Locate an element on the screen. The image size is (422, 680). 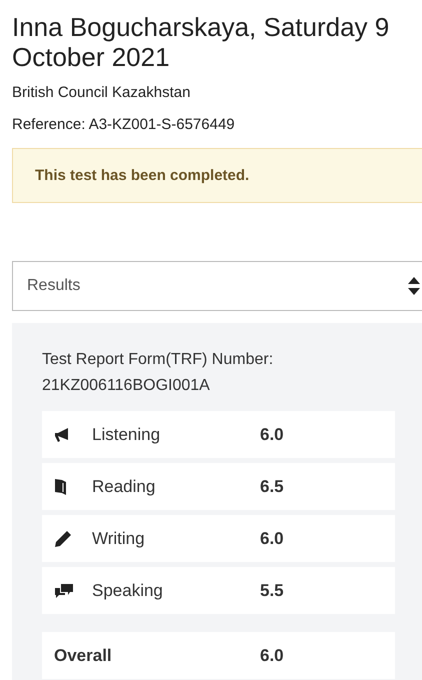
speech-bubbles-icon is located at coordinates (64, 590).